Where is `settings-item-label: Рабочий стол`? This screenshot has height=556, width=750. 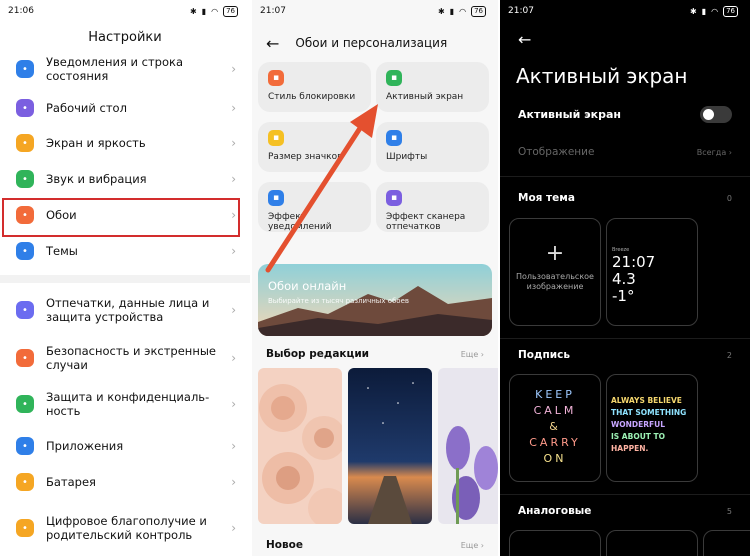
settings-item-label: Рабочий стол is located at coordinates (86, 108).